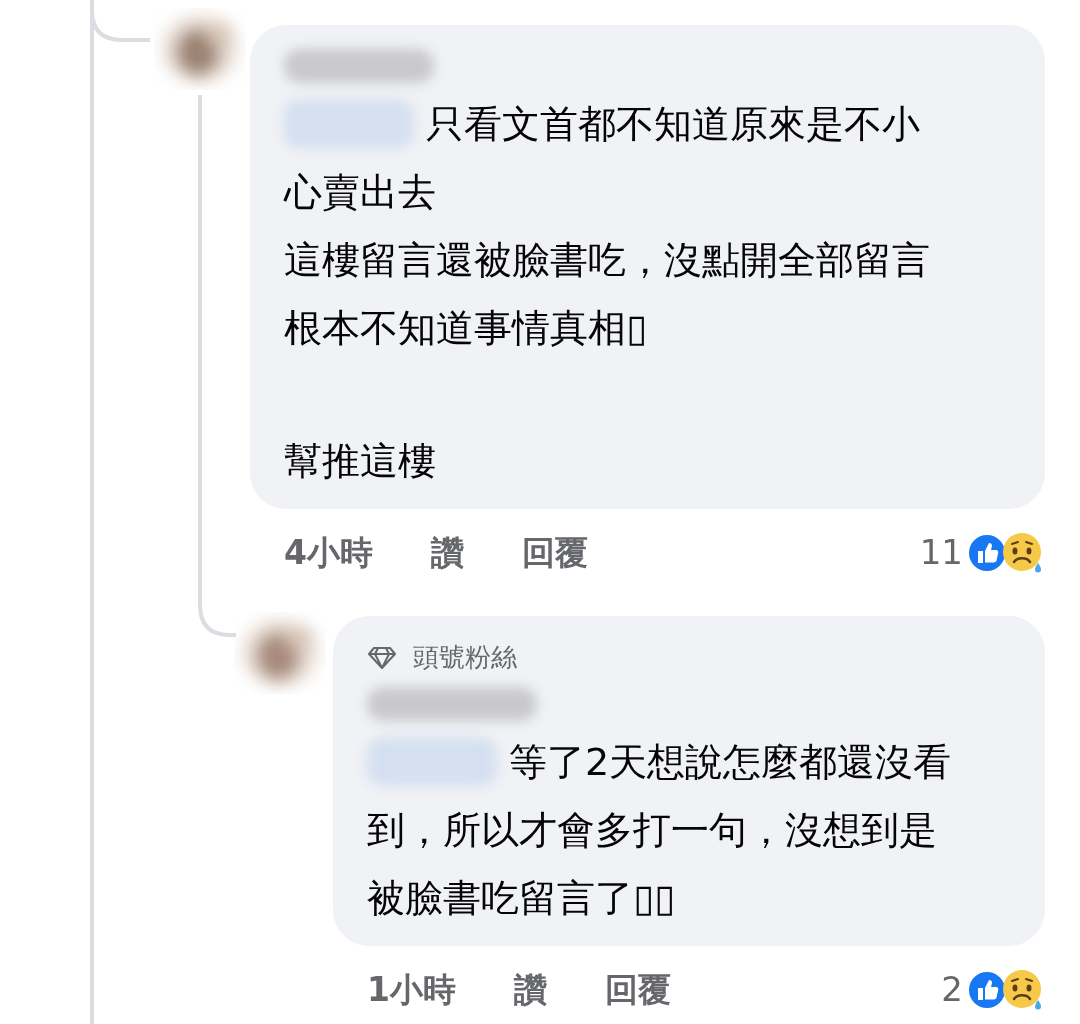  What do you see at coordinates (465, 657) in the screenshot?
I see `top-fan-label: 頭號粉絲` at bounding box center [465, 657].